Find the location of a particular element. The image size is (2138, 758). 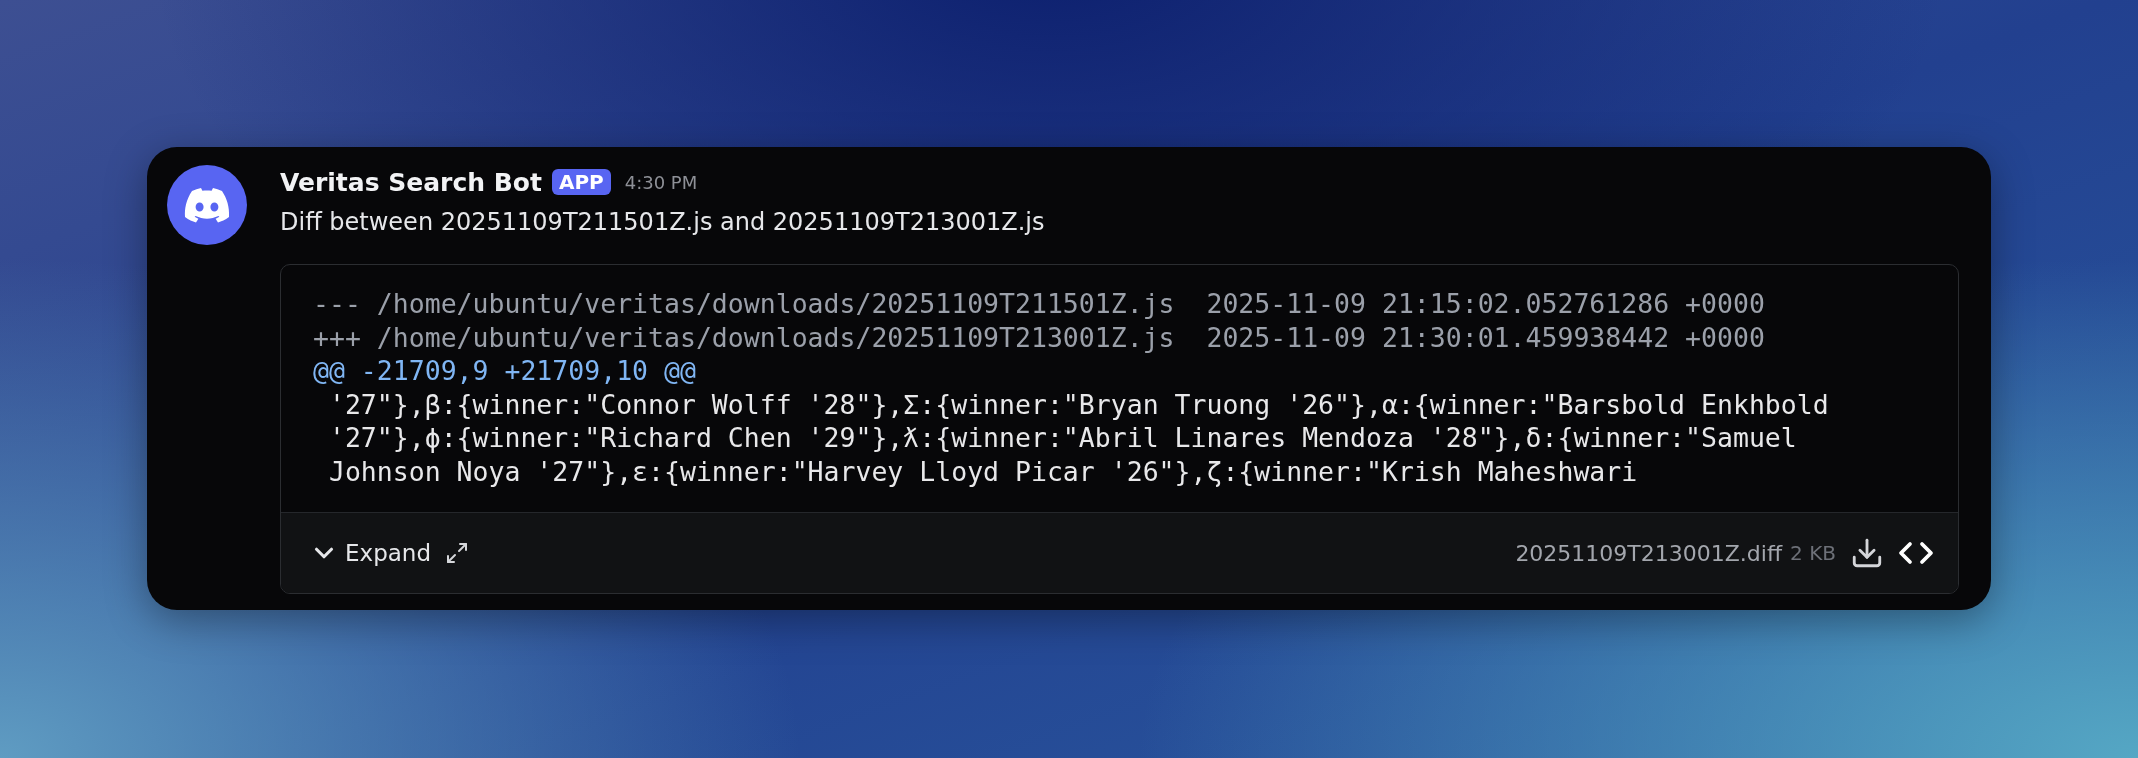

fullscreen-icon is located at coordinates (457, 553).